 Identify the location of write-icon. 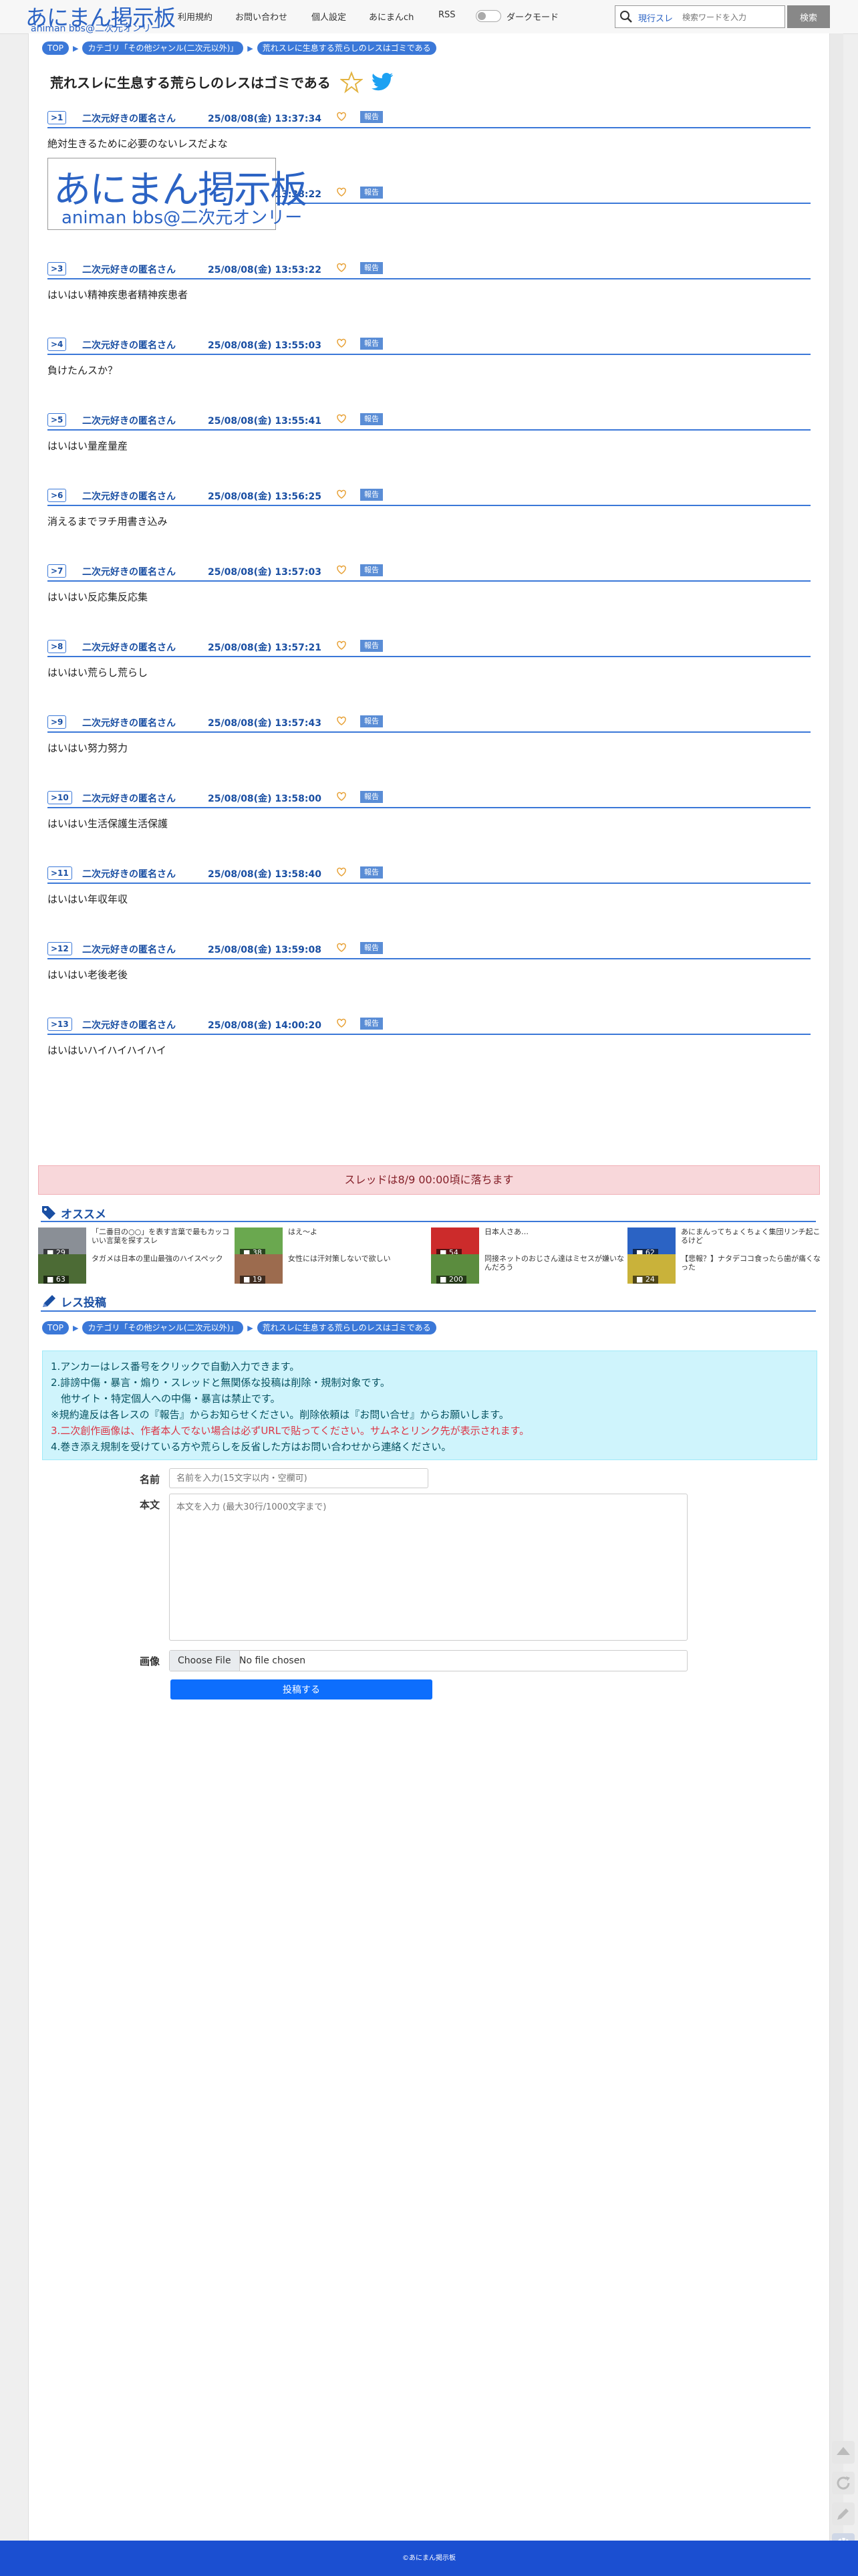
(843, 2514).